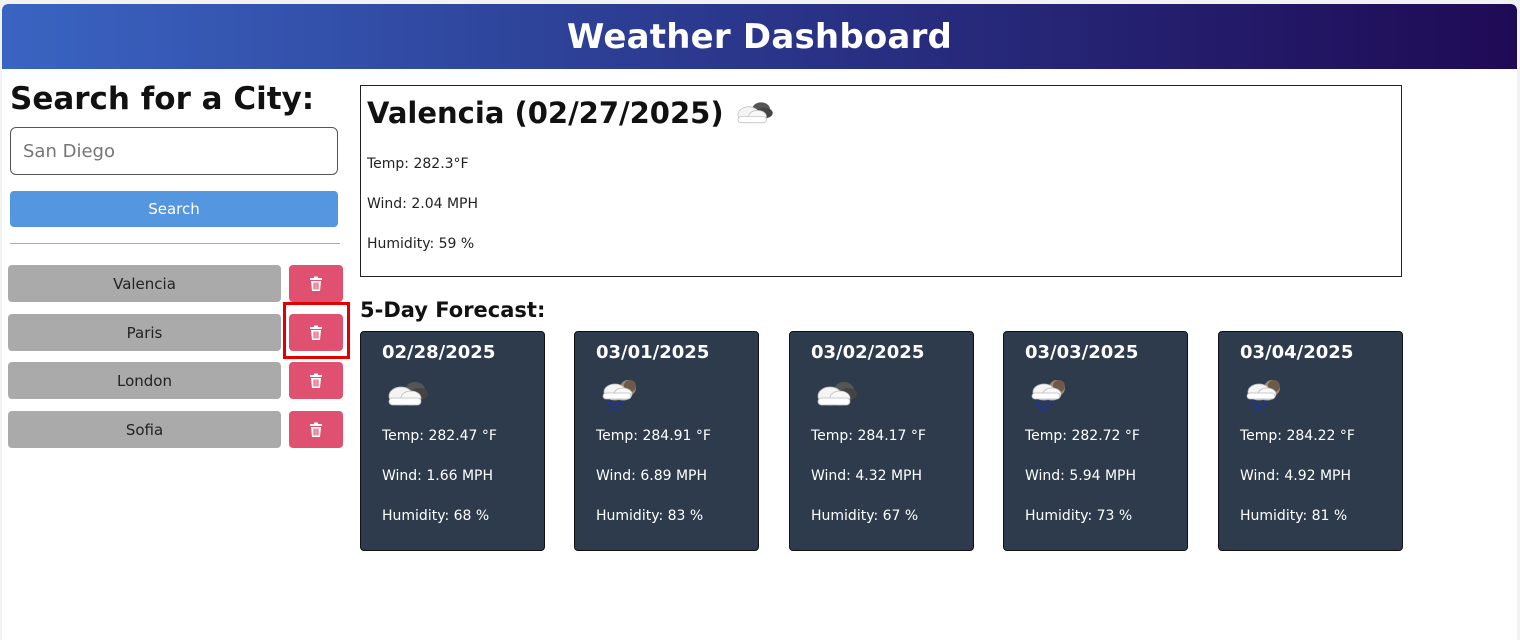 The height and width of the screenshot is (640, 1520). I want to click on forecast-wind: Wind: 1.66 MPH, so click(438, 476).